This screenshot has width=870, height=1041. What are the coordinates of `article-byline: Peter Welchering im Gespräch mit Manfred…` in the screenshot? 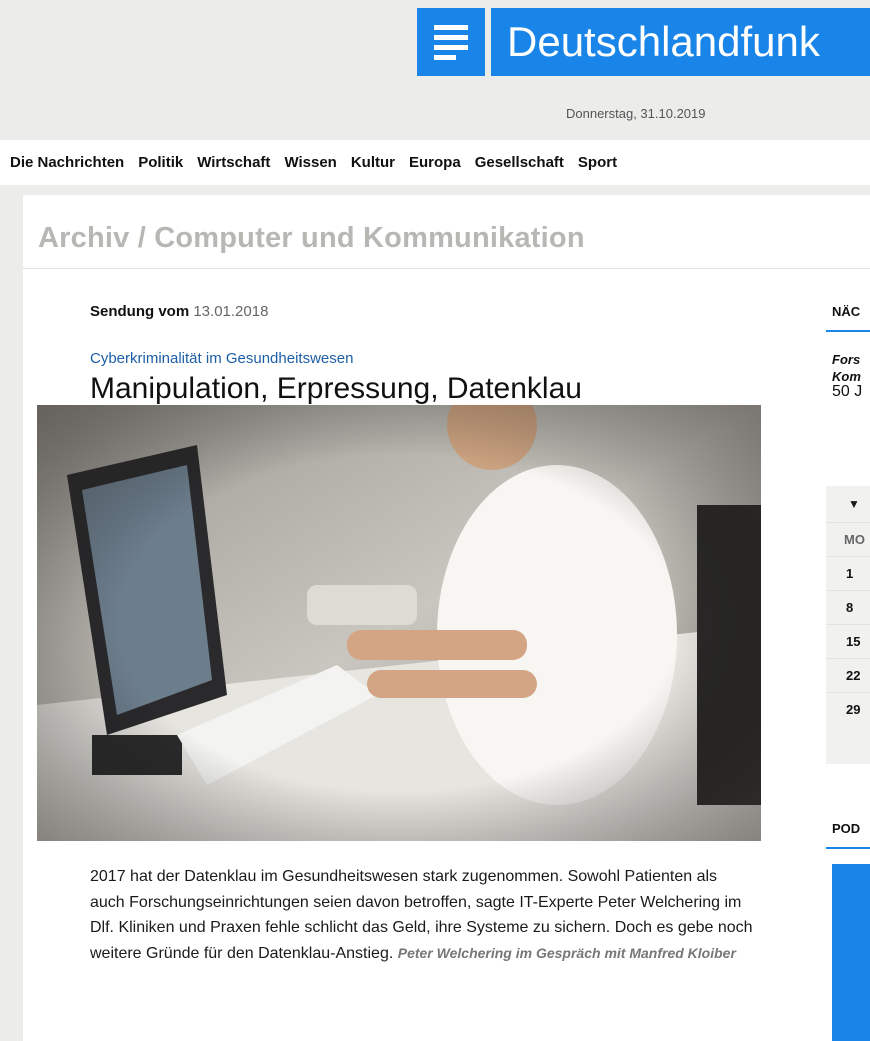 It's located at (566, 952).